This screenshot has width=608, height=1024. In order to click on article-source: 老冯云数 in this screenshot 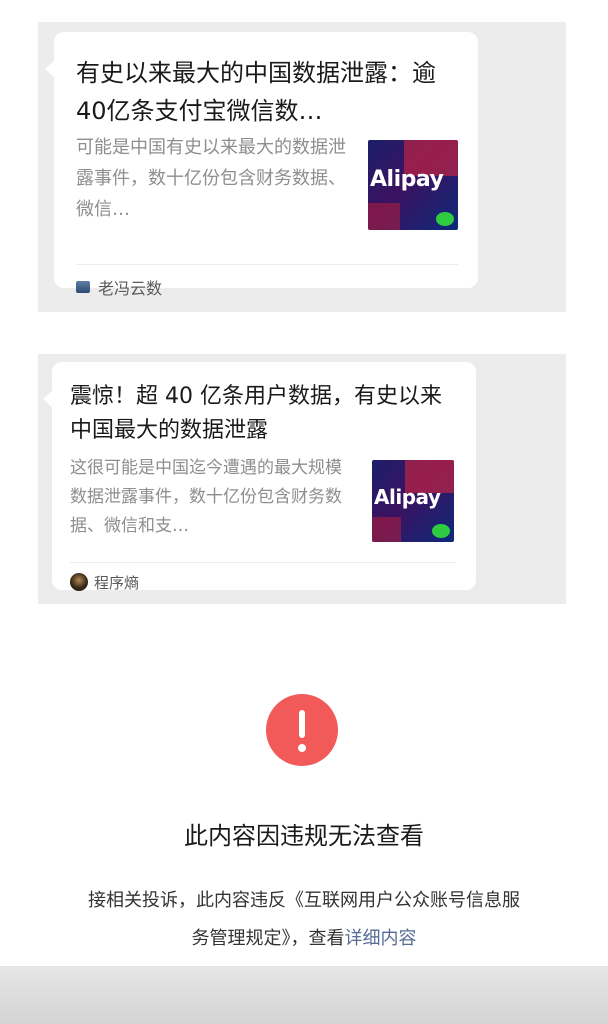, I will do `click(119, 287)`.